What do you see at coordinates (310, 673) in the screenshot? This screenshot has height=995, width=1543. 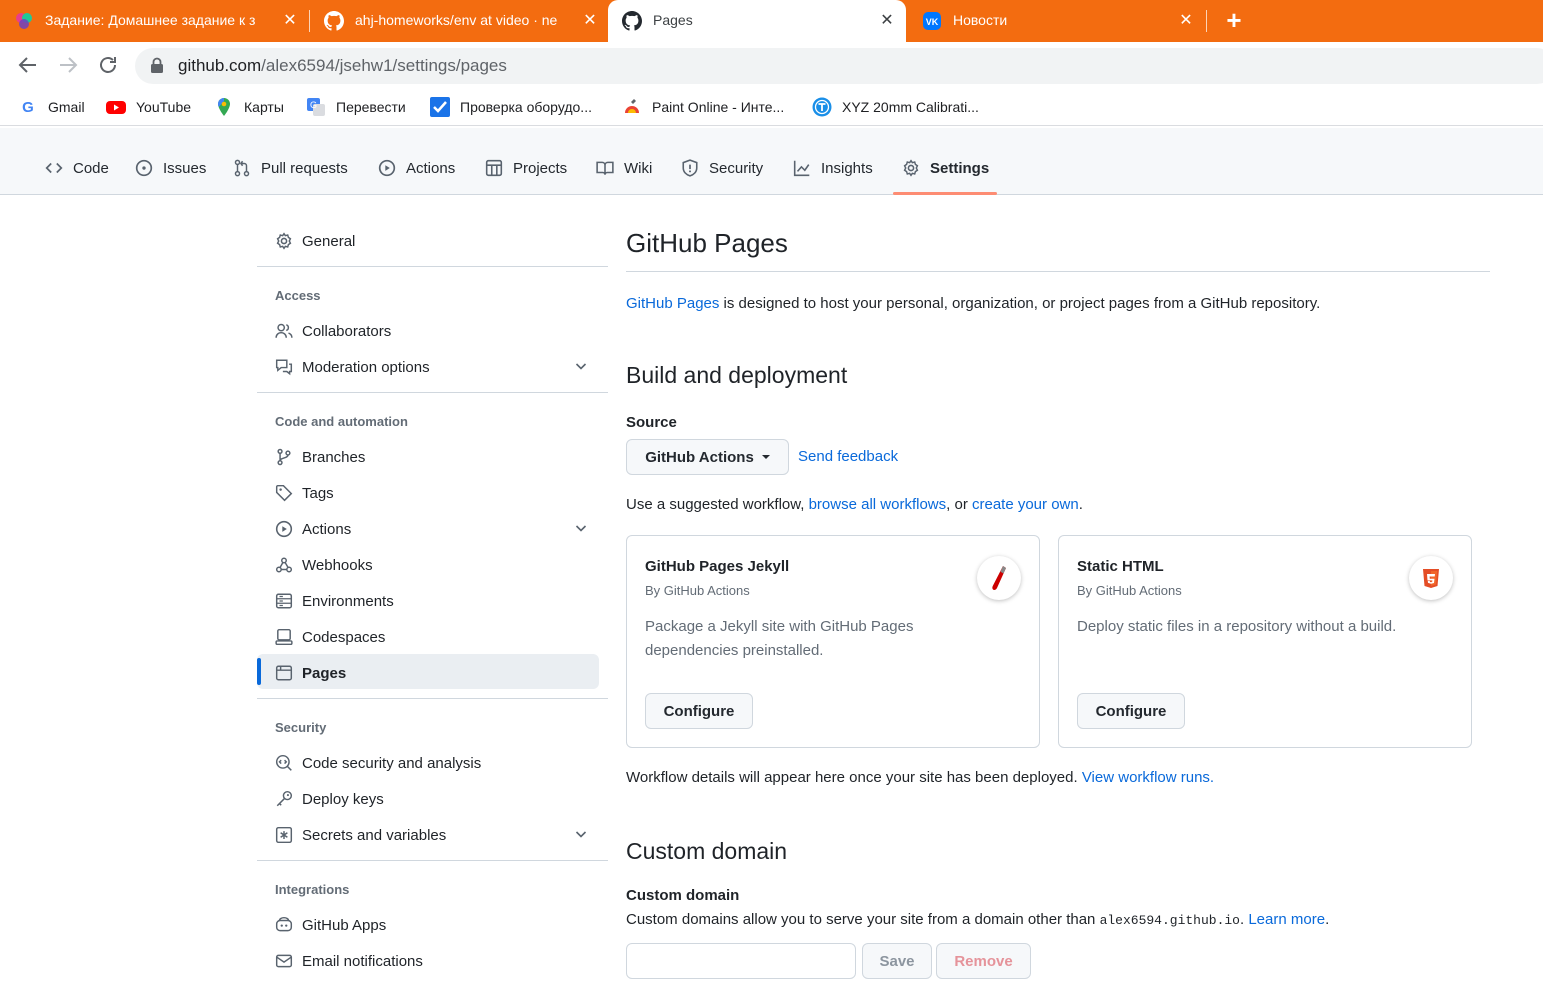 I see `sidebar-item-pages: Pages` at bounding box center [310, 673].